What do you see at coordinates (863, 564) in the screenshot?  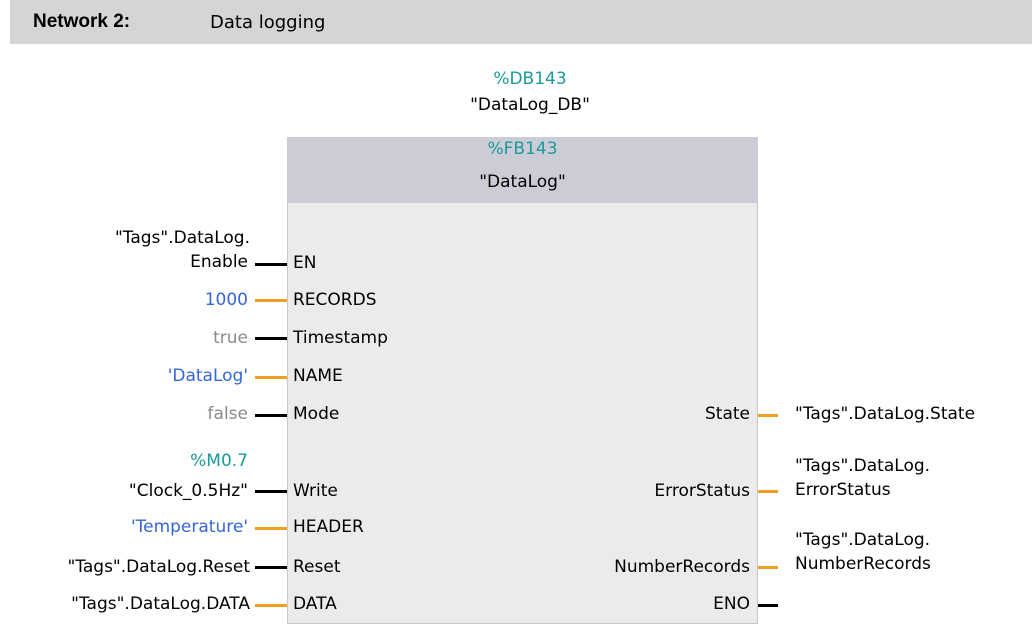 I see `numberrecords-param-line2: NumberRecords` at bounding box center [863, 564].